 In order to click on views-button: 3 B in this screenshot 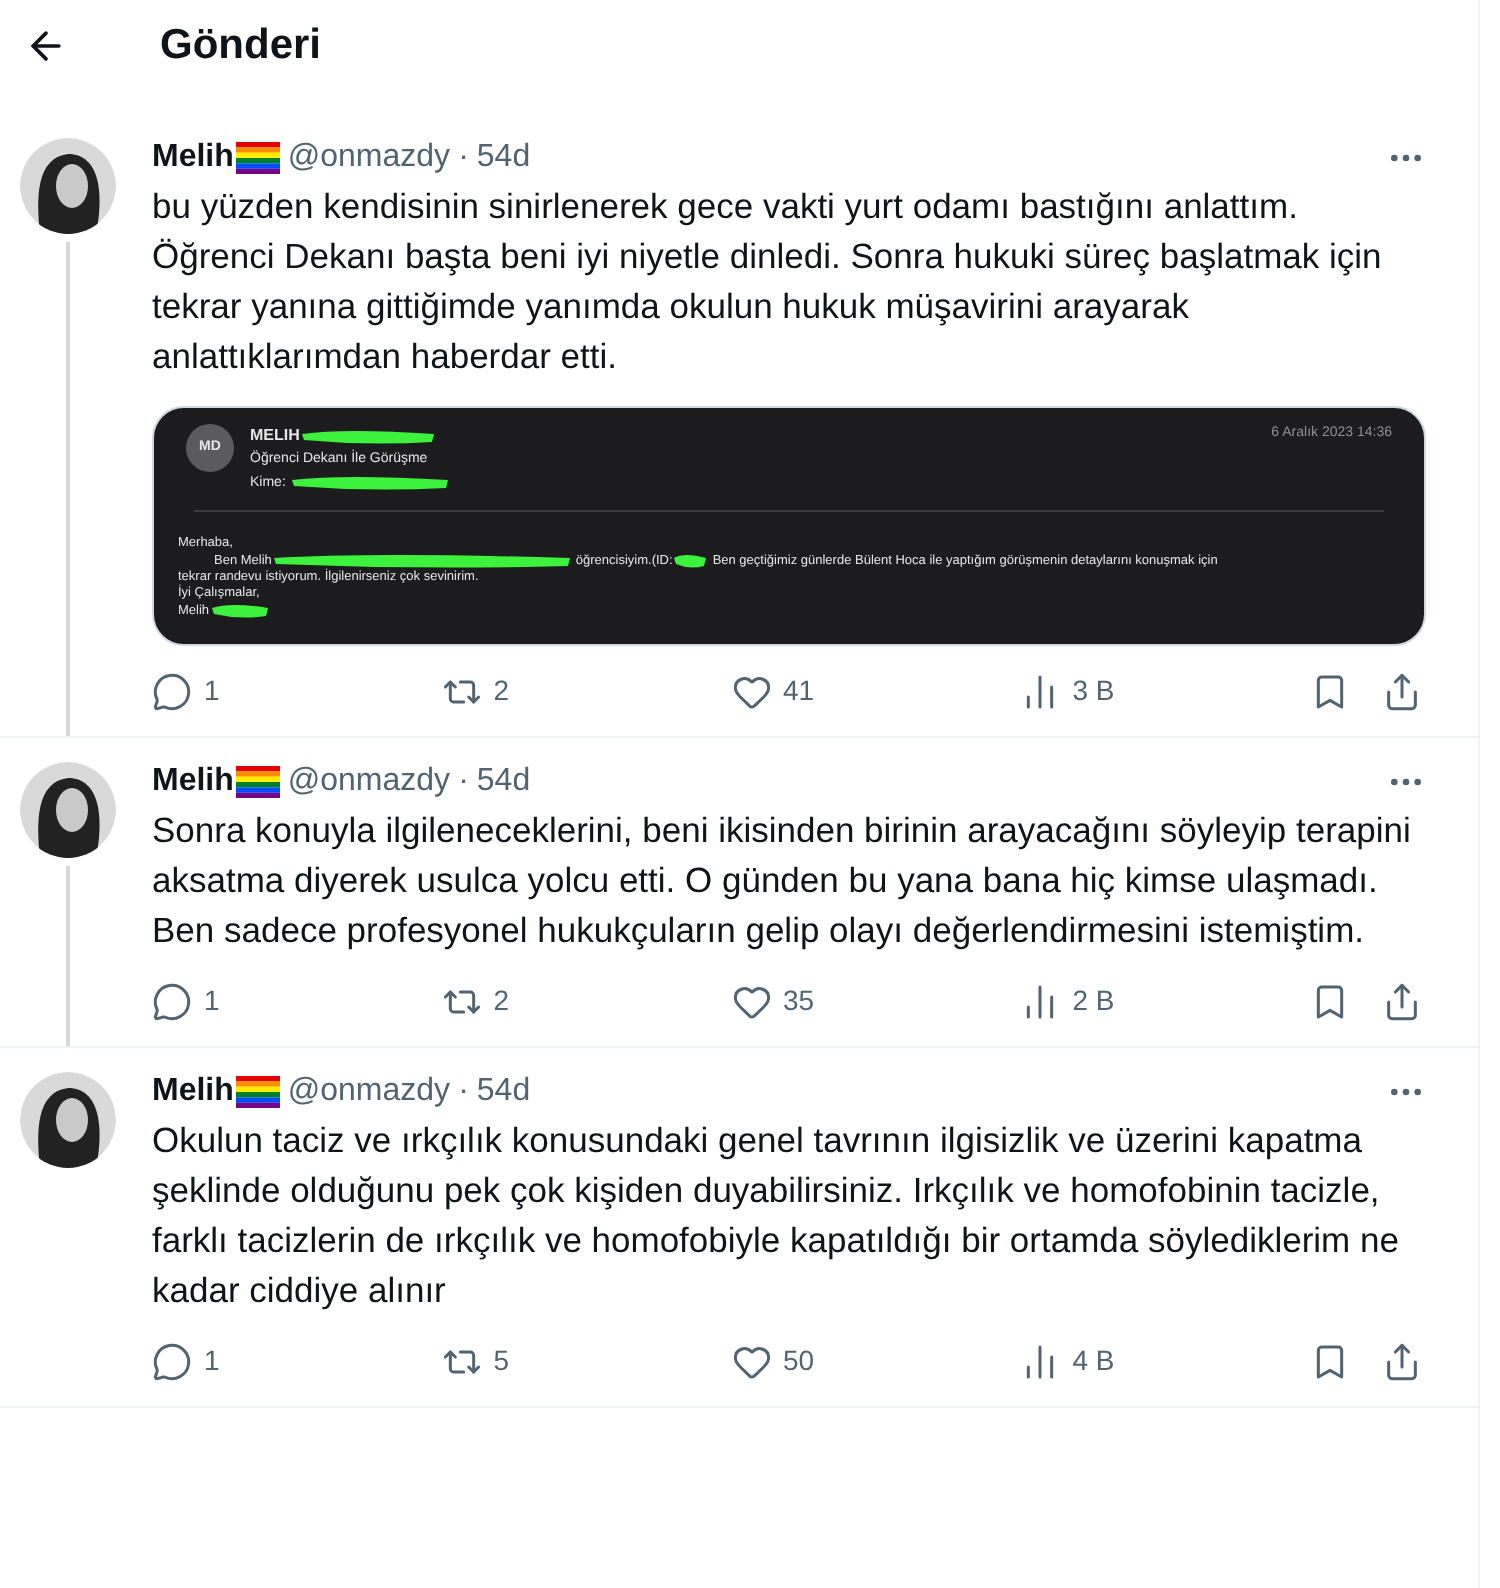, I will do `click(1165, 691)`.